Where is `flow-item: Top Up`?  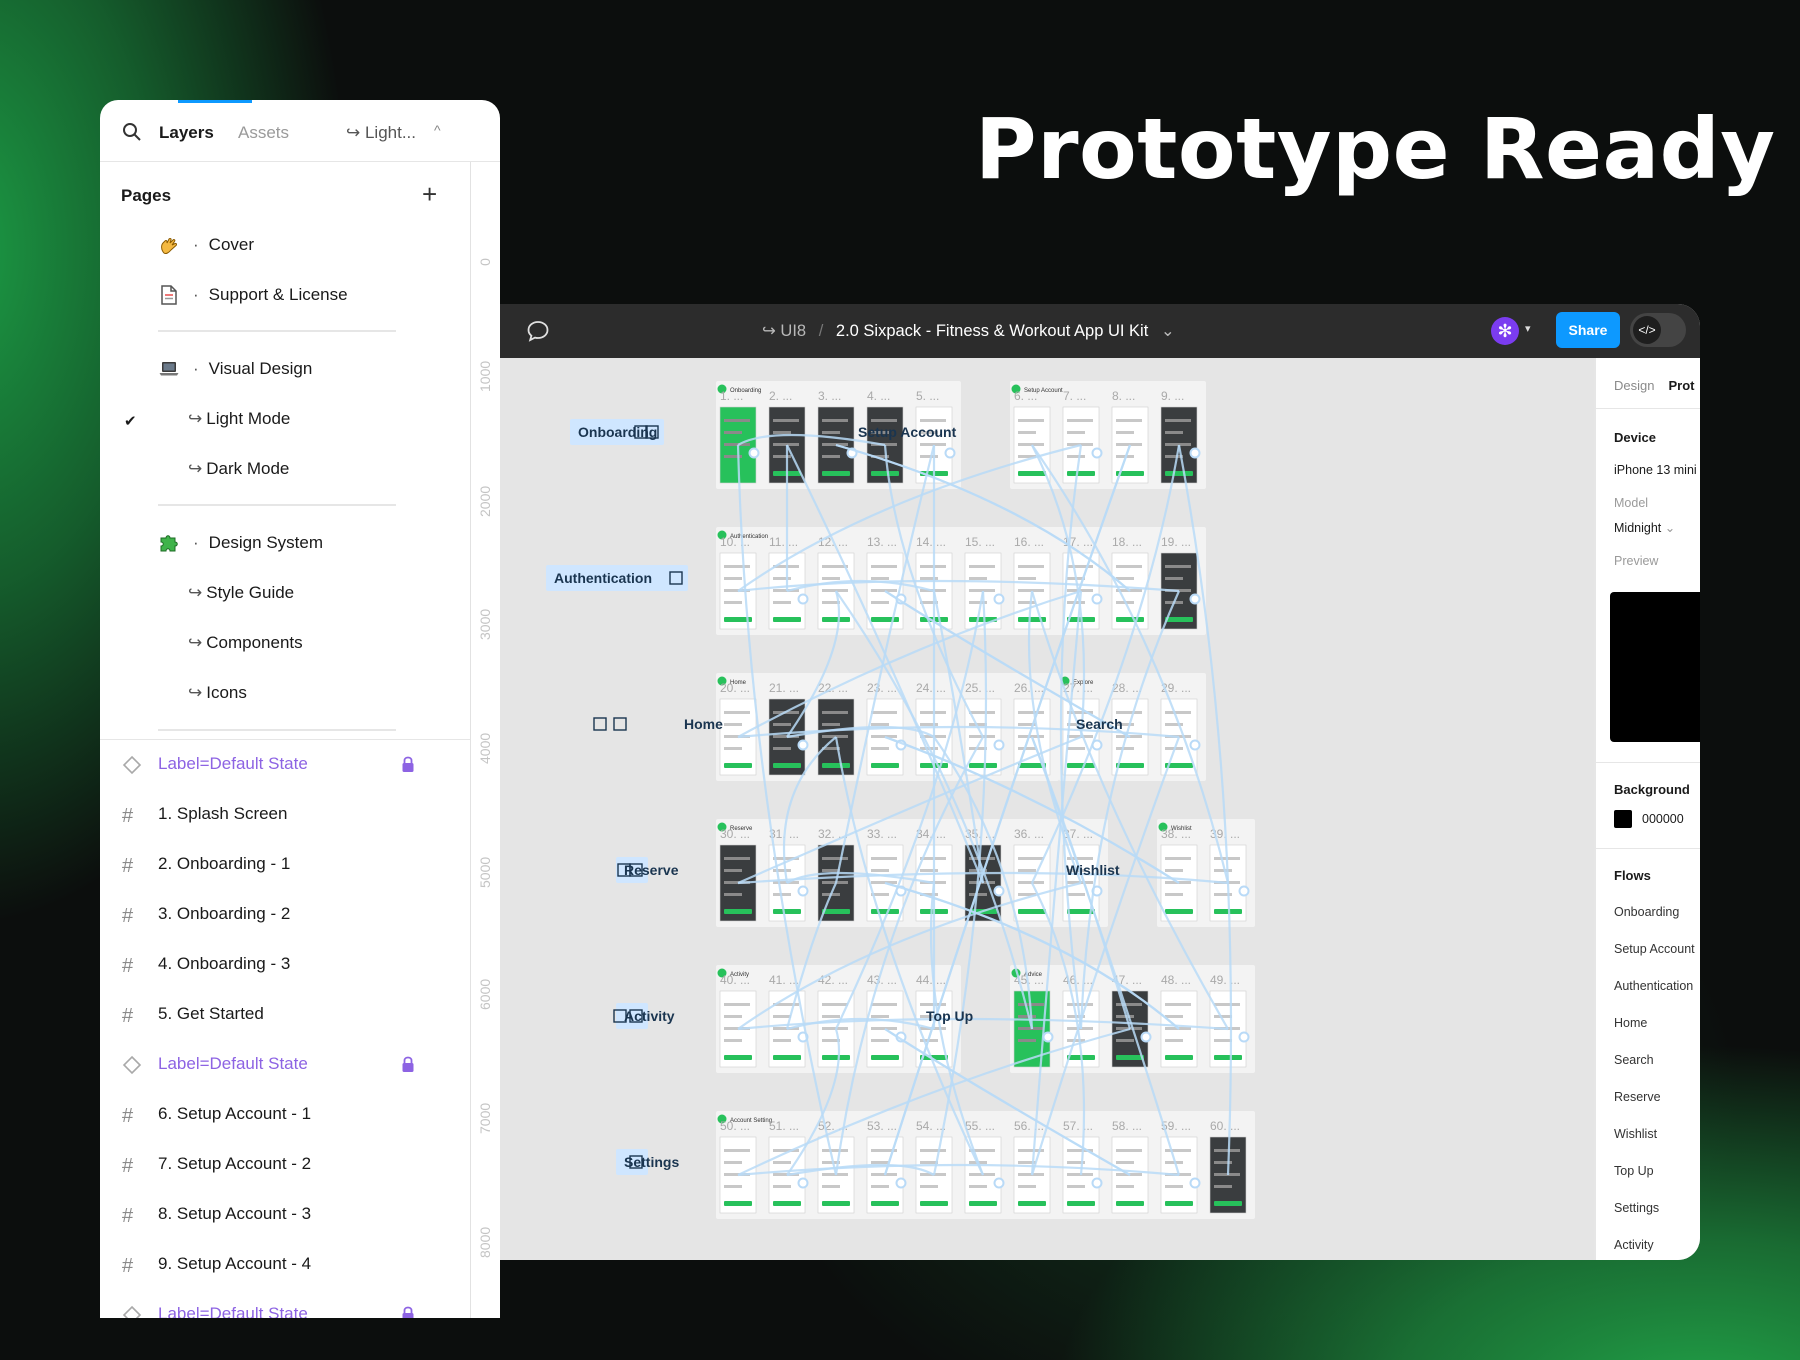
flow-item: Top Up is located at coordinates (1634, 1171).